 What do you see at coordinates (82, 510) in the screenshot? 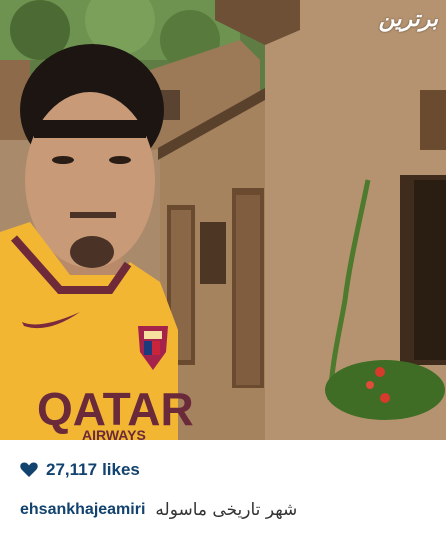
I see `username-link: ehsankhajeamiri` at bounding box center [82, 510].